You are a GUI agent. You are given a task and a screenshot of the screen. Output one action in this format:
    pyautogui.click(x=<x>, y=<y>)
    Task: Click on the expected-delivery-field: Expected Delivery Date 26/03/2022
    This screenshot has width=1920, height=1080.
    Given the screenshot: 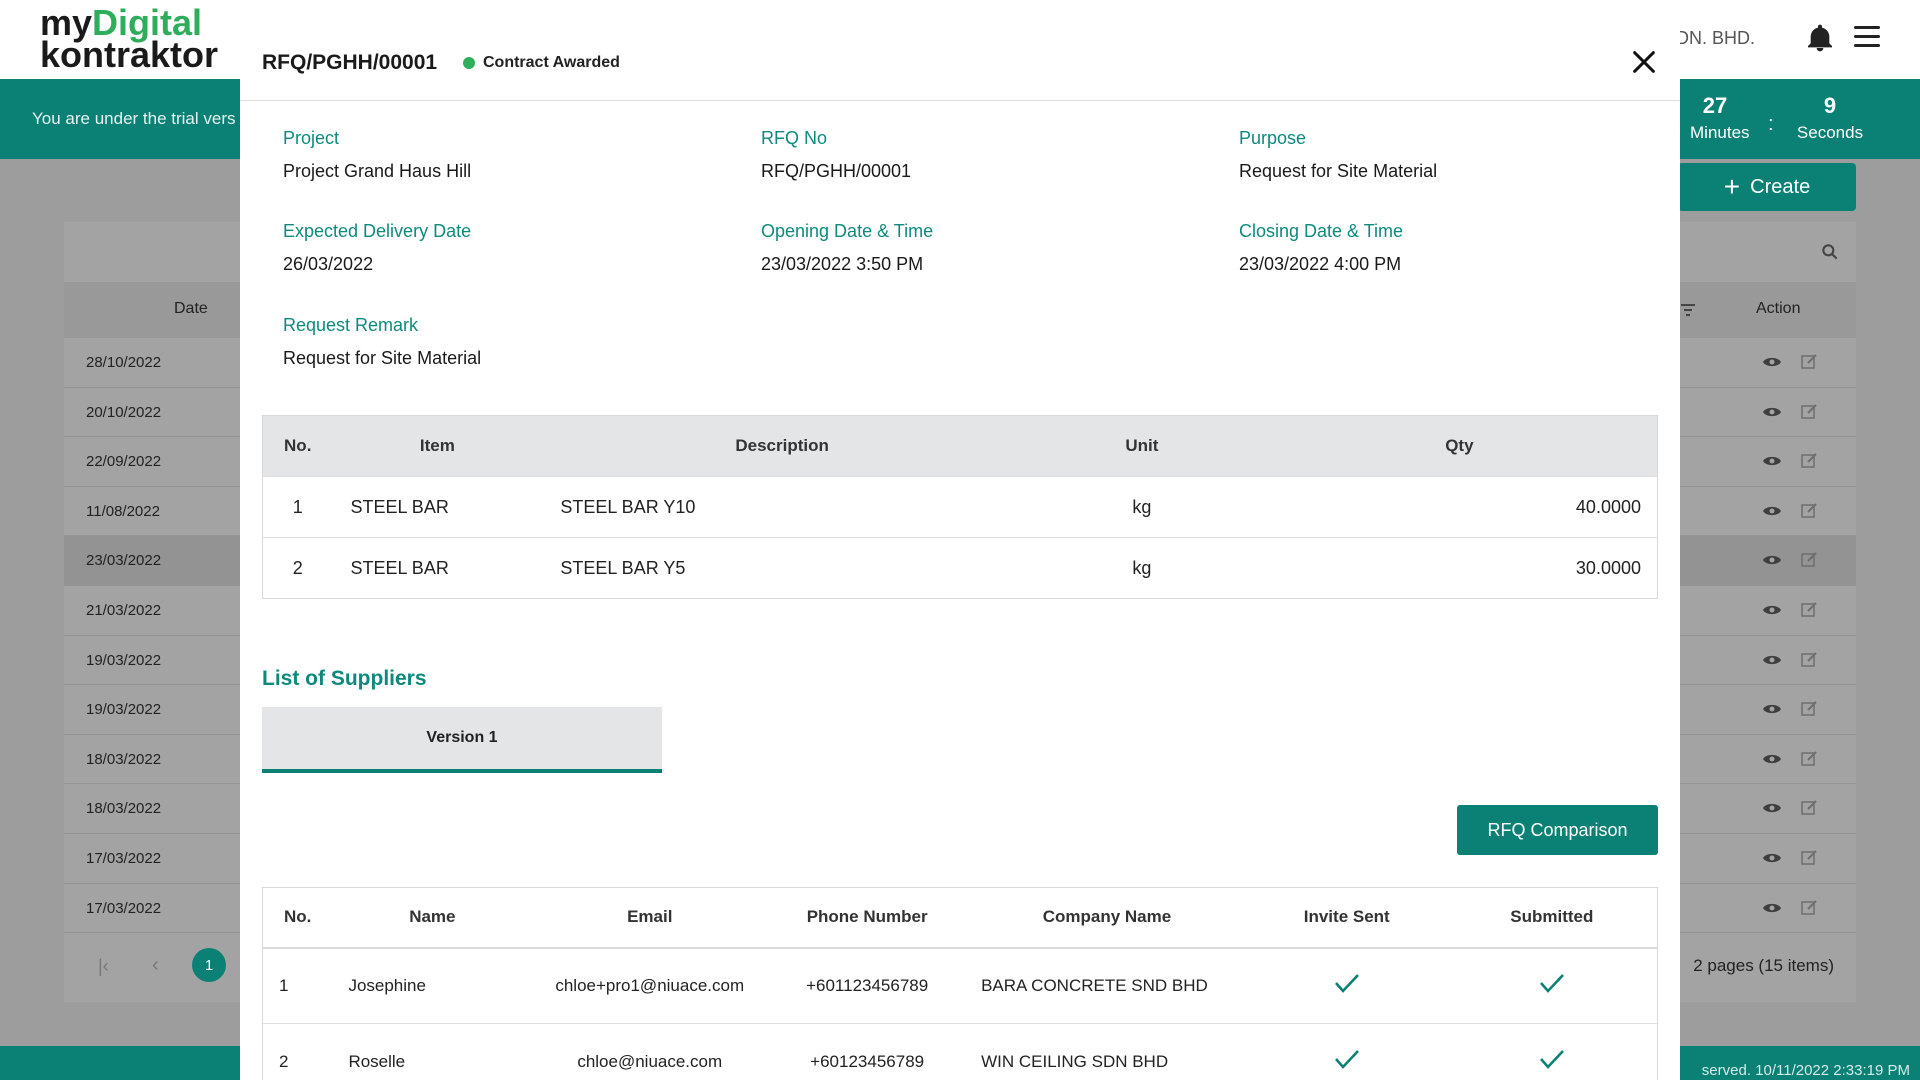 What is the action you would take?
    pyautogui.click(x=377, y=247)
    